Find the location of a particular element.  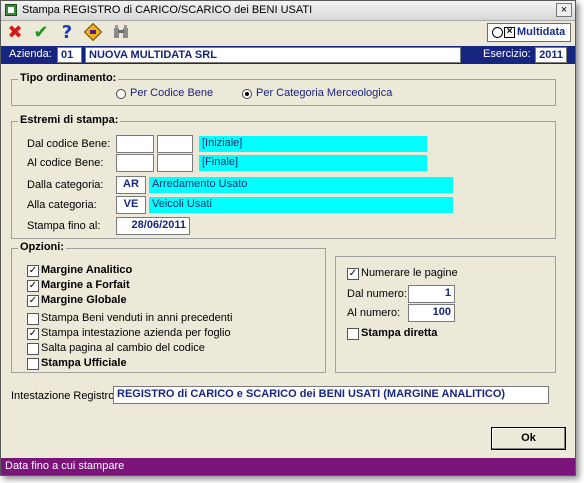

beni-venduti-label: Stampa Beni venduti in anni precedenti is located at coordinates (136, 318).